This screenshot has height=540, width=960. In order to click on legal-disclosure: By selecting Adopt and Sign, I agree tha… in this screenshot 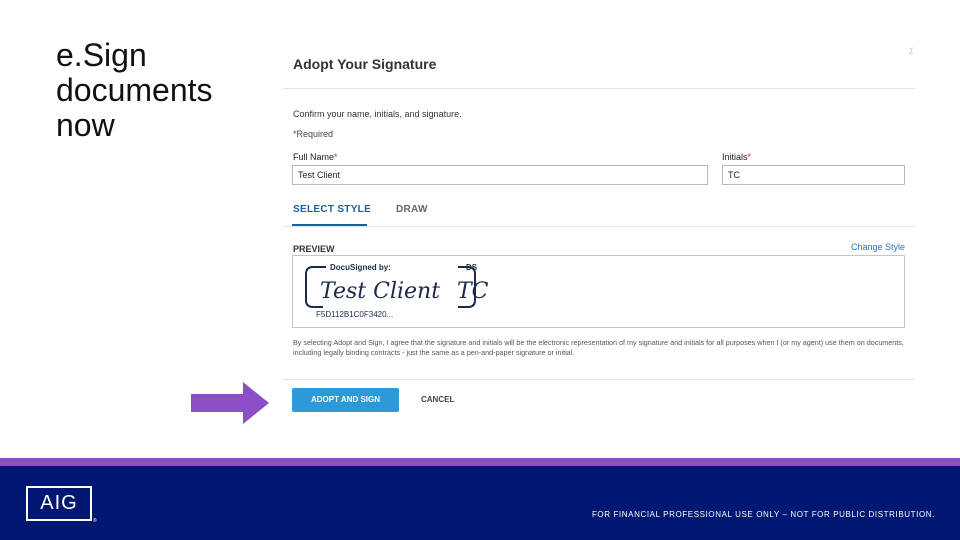, I will do `click(598, 347)`.